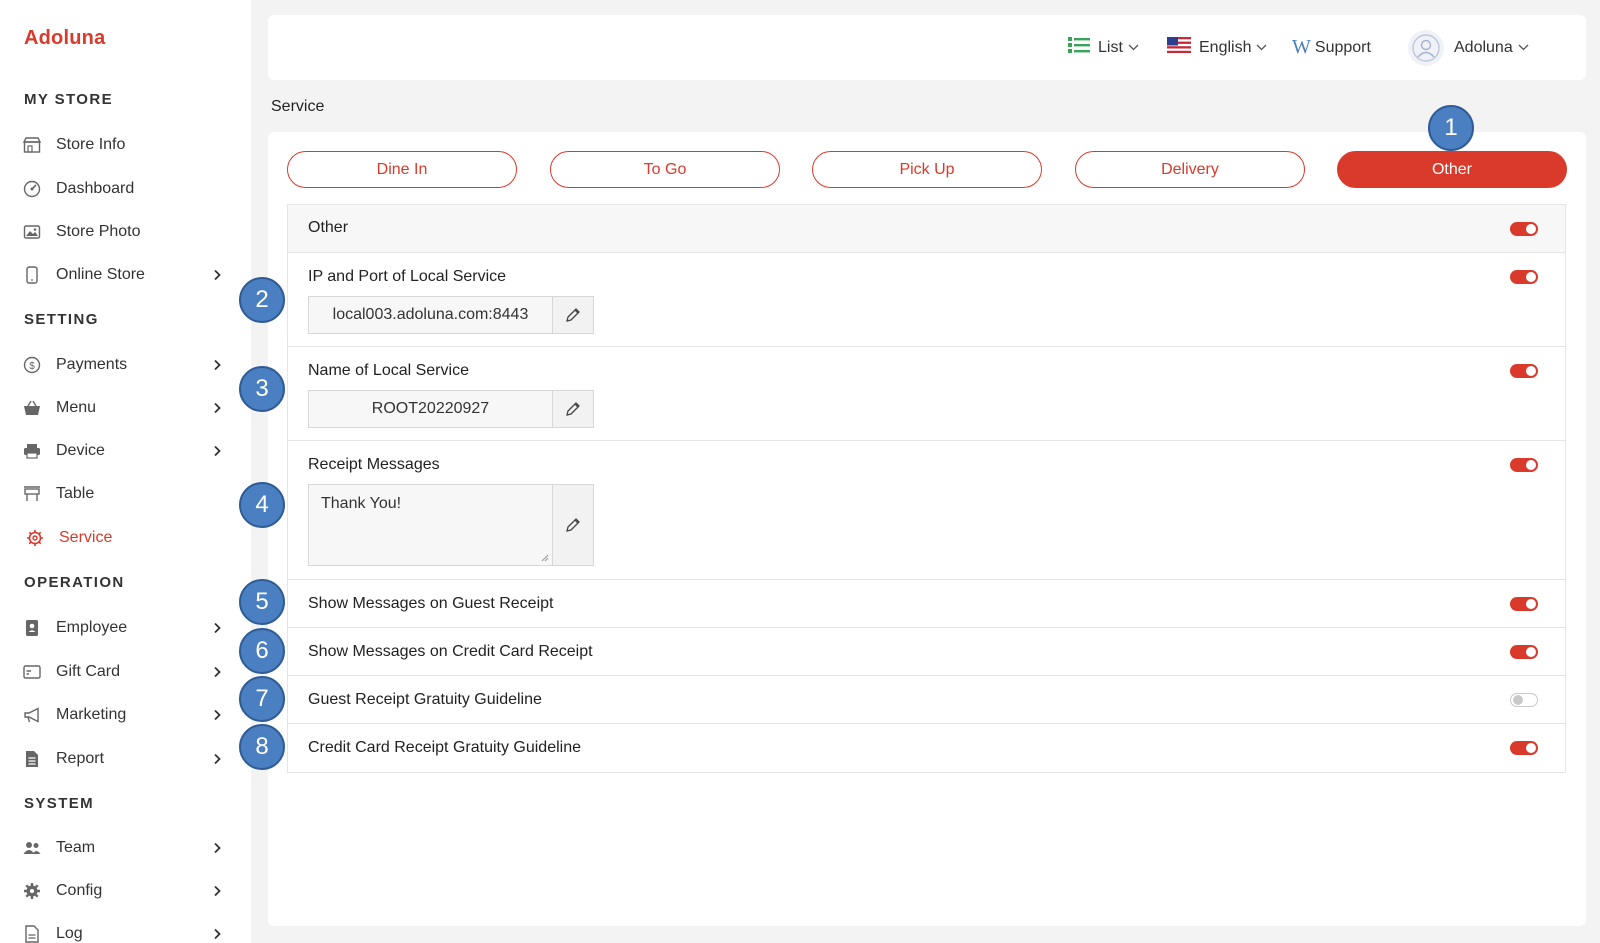  What do you see at coordinates (125, 408) in the screenshot?
I see `sidebar-item-menu: Menu` at bounding box center [125, 408].